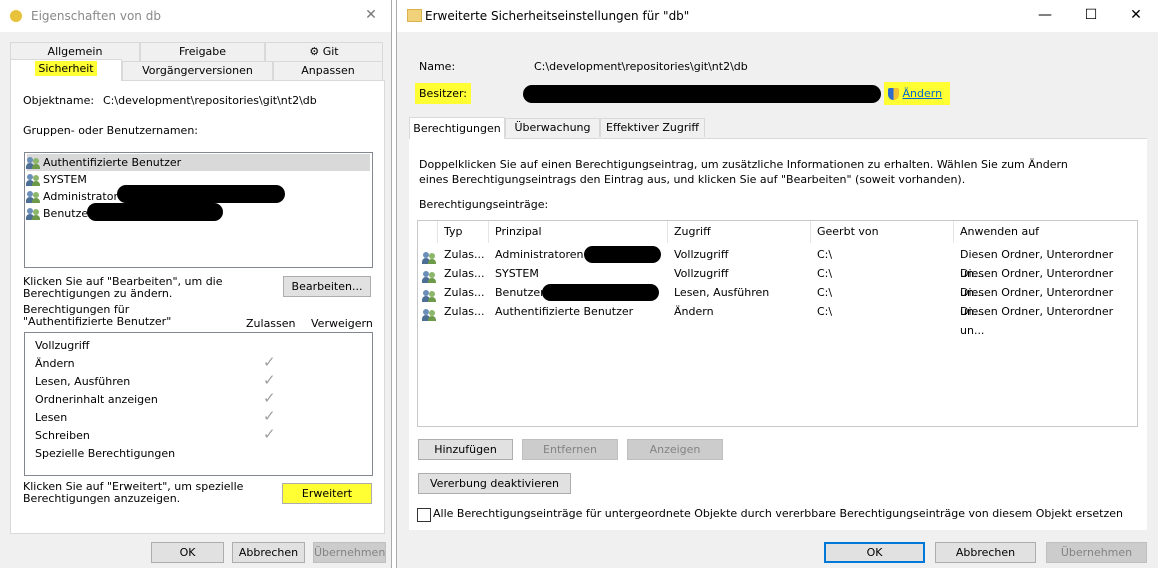 The image size is (1158, 568). Describe the element at coordinates (463, 232) in the screenshot. I see `column-header: Typ` at that location.